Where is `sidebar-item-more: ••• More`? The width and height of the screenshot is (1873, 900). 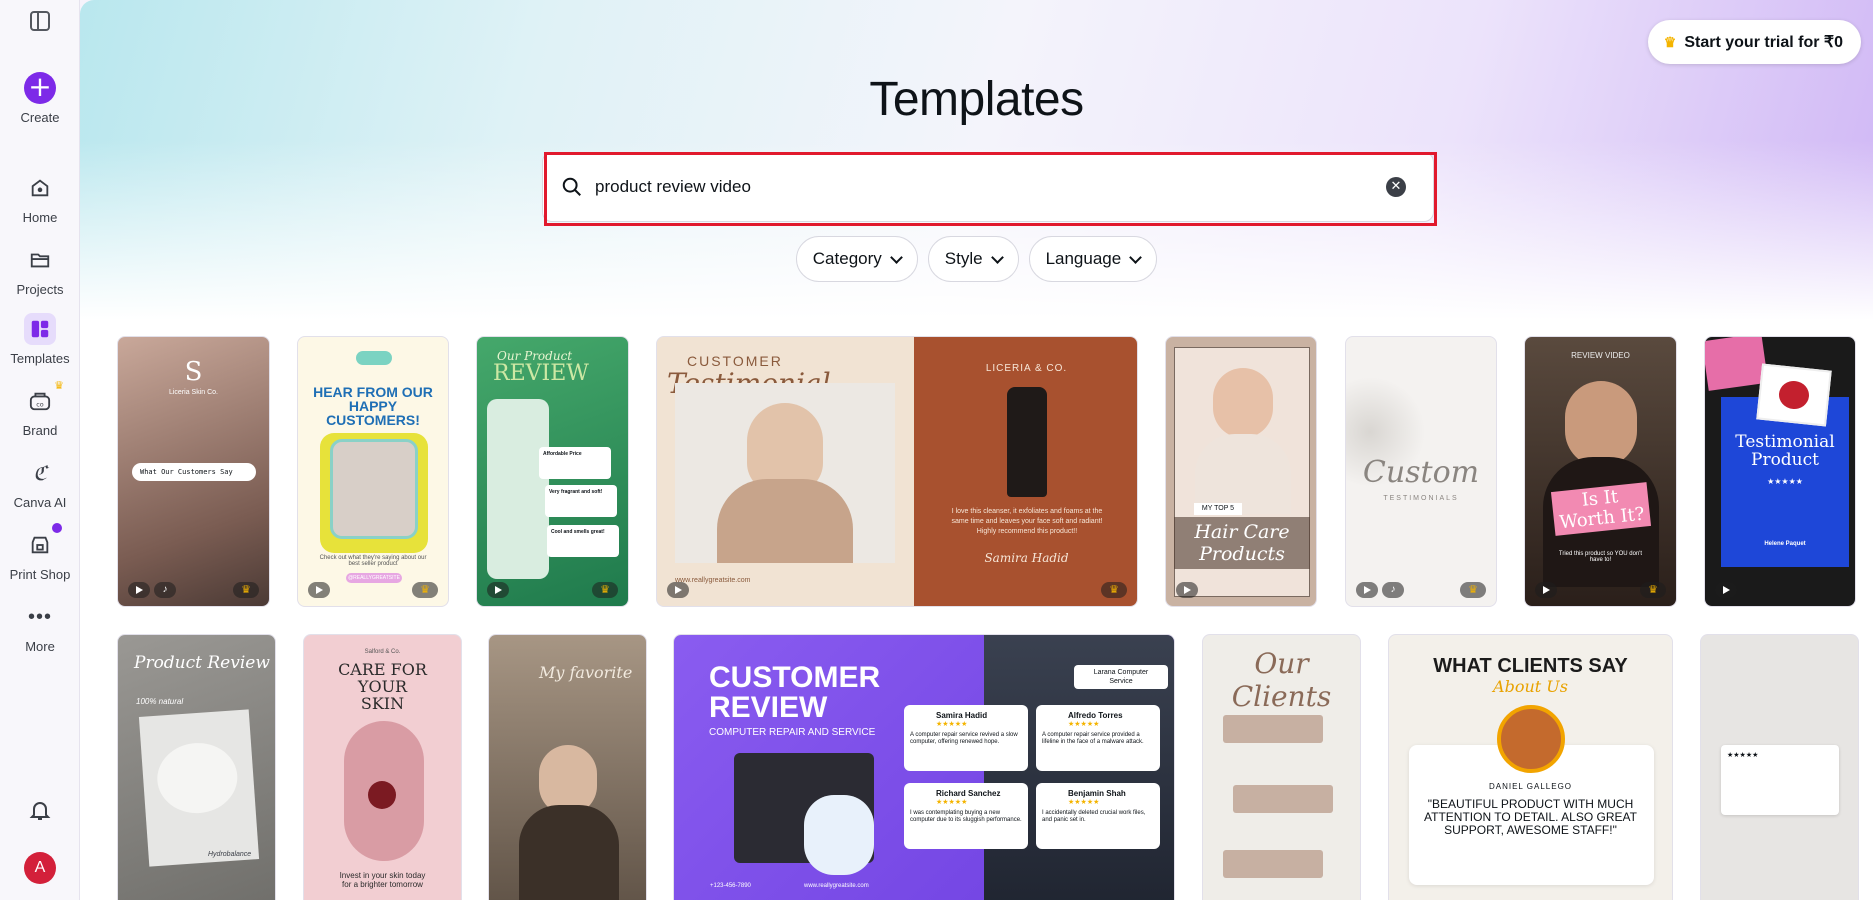
sidebar-item-more: ••• More is located at coordinates (40, 627).